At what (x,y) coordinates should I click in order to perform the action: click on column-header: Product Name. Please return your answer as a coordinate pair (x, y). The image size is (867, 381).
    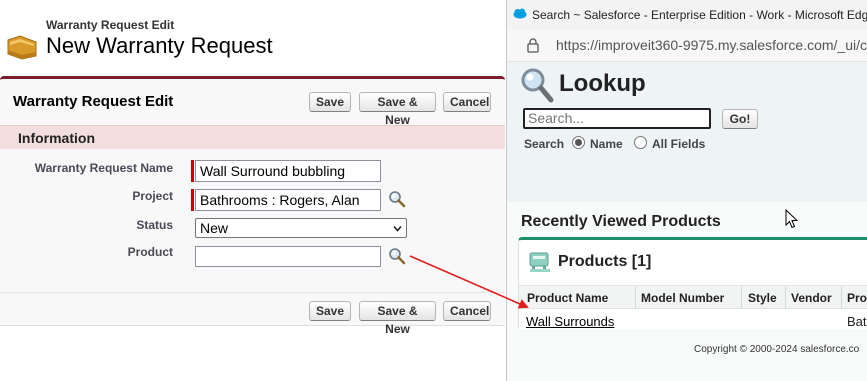
    Looking at the image, I should click on (567, 298).